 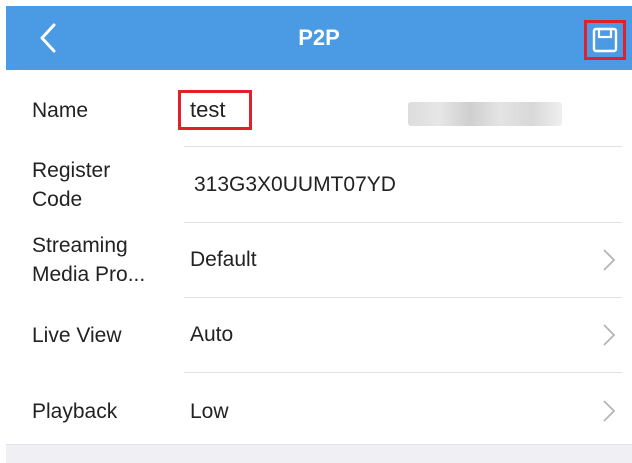 I want to click on save-button, so click(x=605, y=40).